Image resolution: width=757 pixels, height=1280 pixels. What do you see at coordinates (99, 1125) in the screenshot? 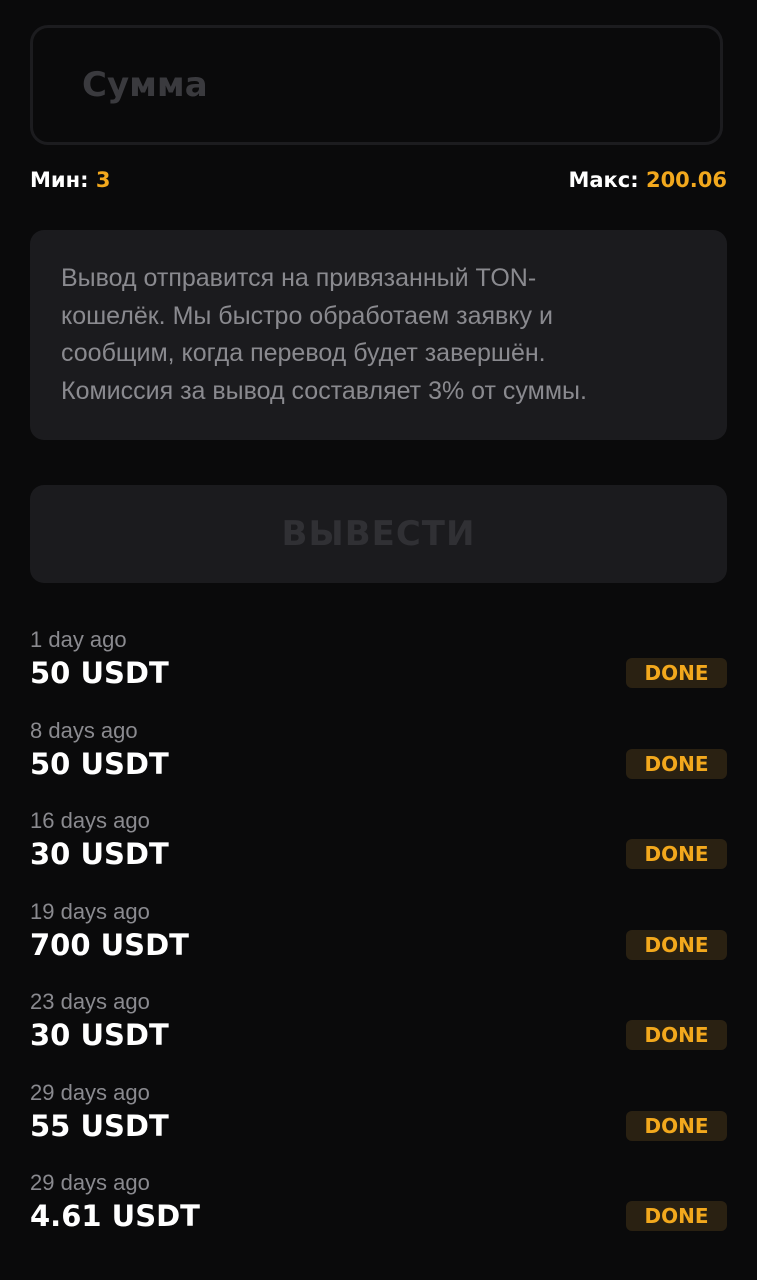
I see `history-amount: 55 USDT` at bounding box center [99, 1125].